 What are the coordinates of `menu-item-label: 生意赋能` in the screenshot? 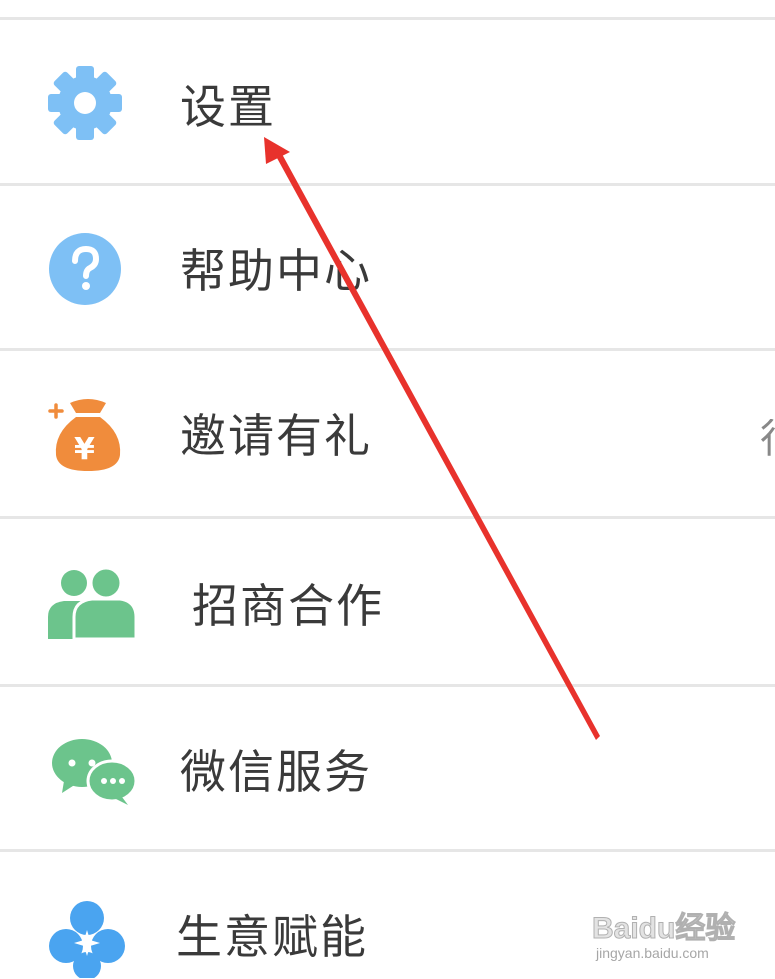 It's located at (272, 937).